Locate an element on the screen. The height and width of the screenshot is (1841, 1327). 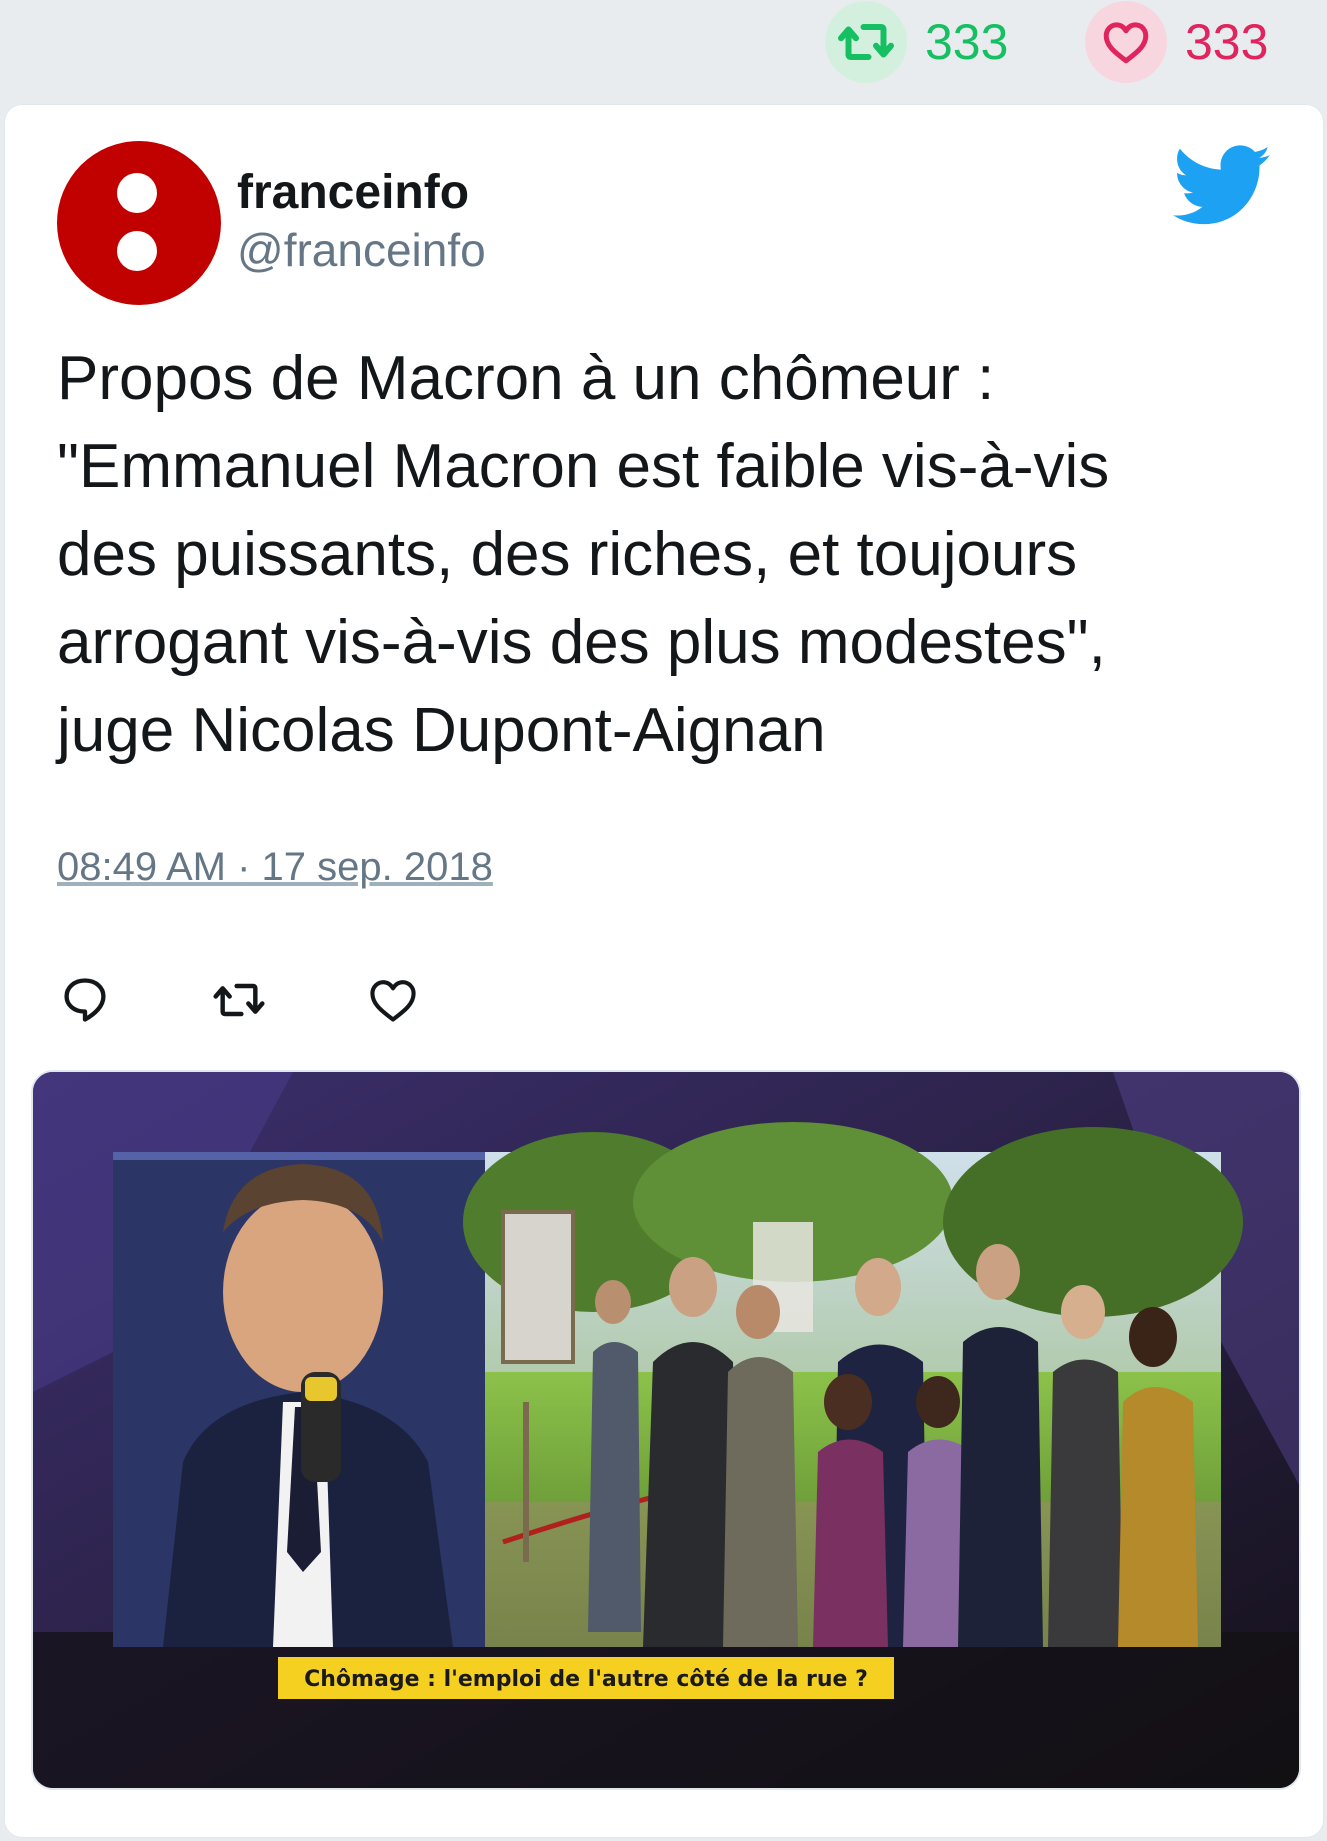
tweet-text-line: des puissants, des riches, et toujours is located at coordinates (567, 554).